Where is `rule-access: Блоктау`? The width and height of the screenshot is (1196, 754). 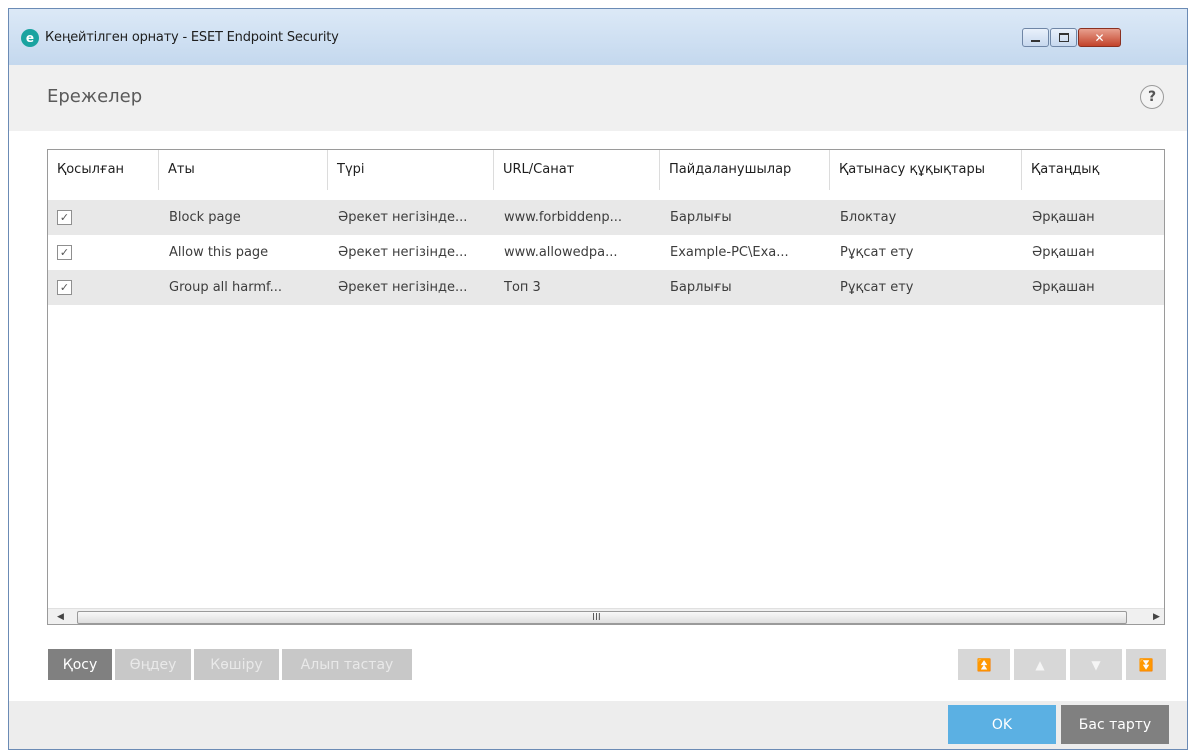 rule-access: Блоктау is located at coordinates (868, 217).